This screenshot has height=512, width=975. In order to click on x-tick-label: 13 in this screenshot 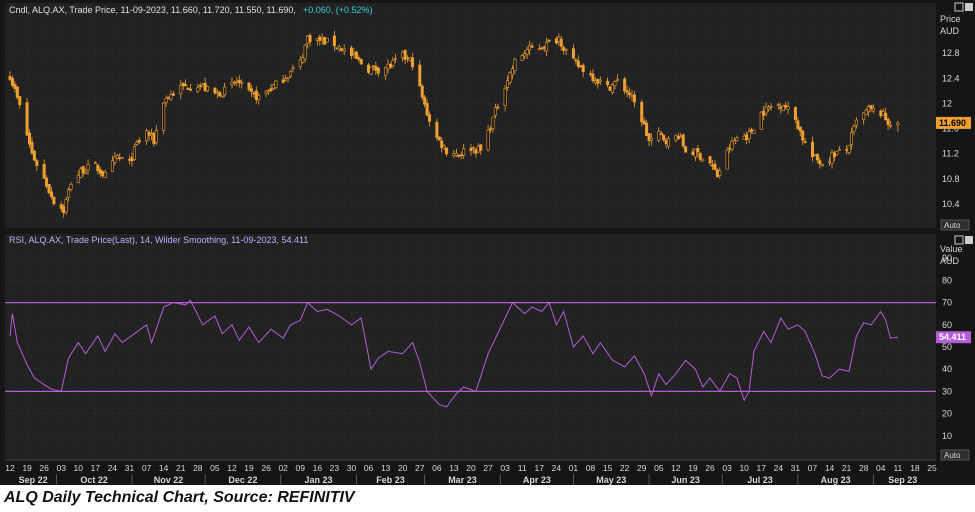, I will do `click(454, 468)`.